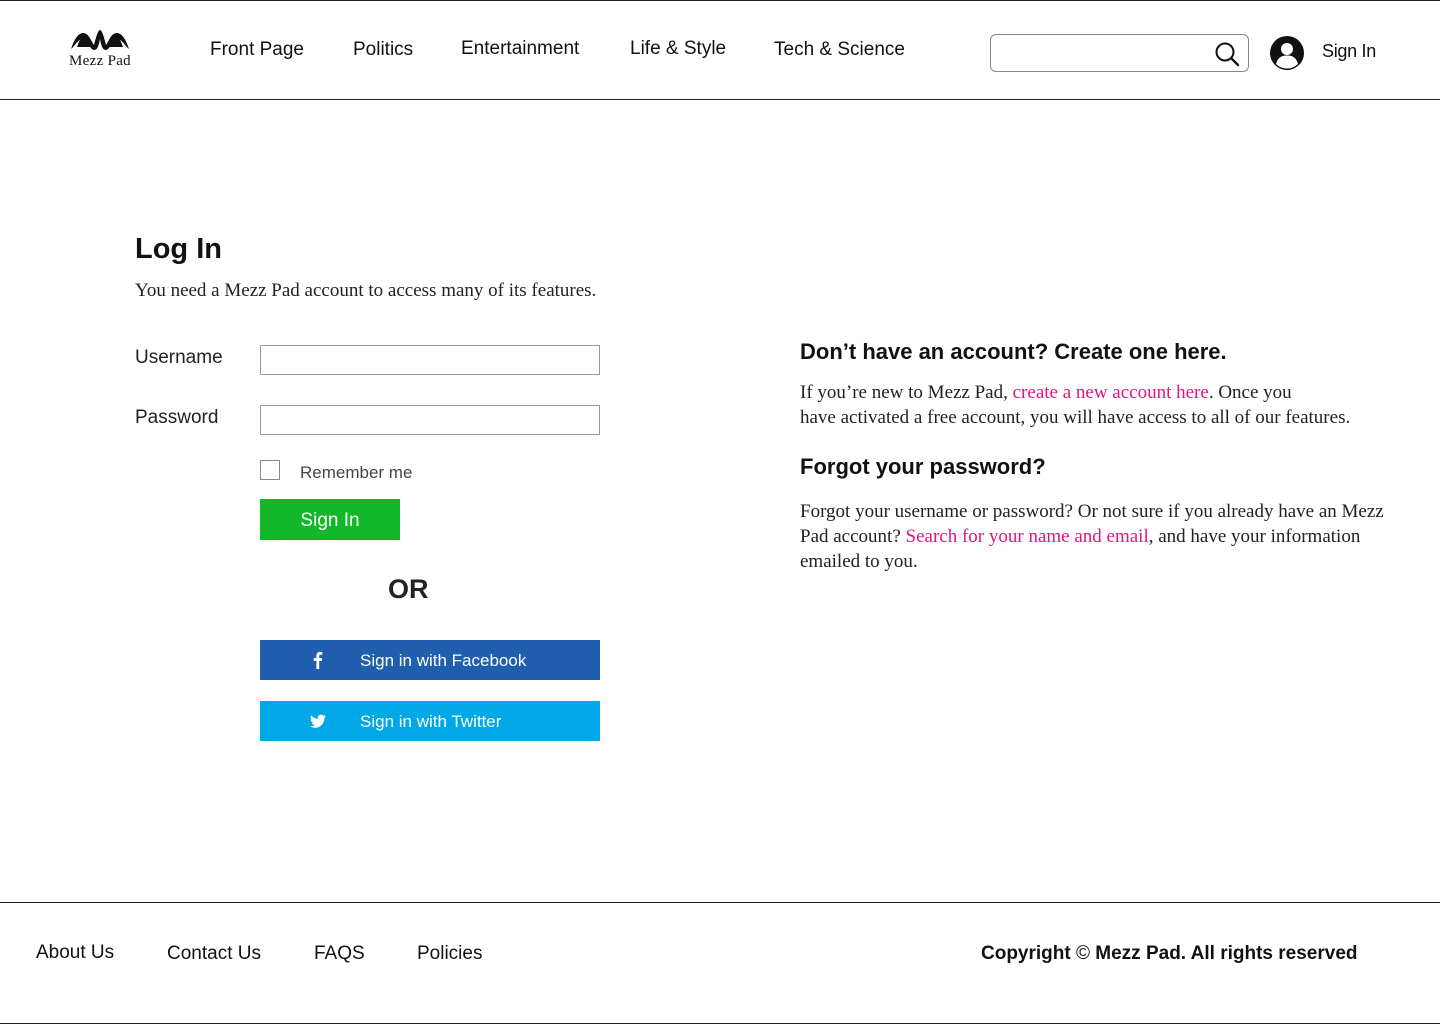  I want to click on or-divider: OR, so click(408, 589).